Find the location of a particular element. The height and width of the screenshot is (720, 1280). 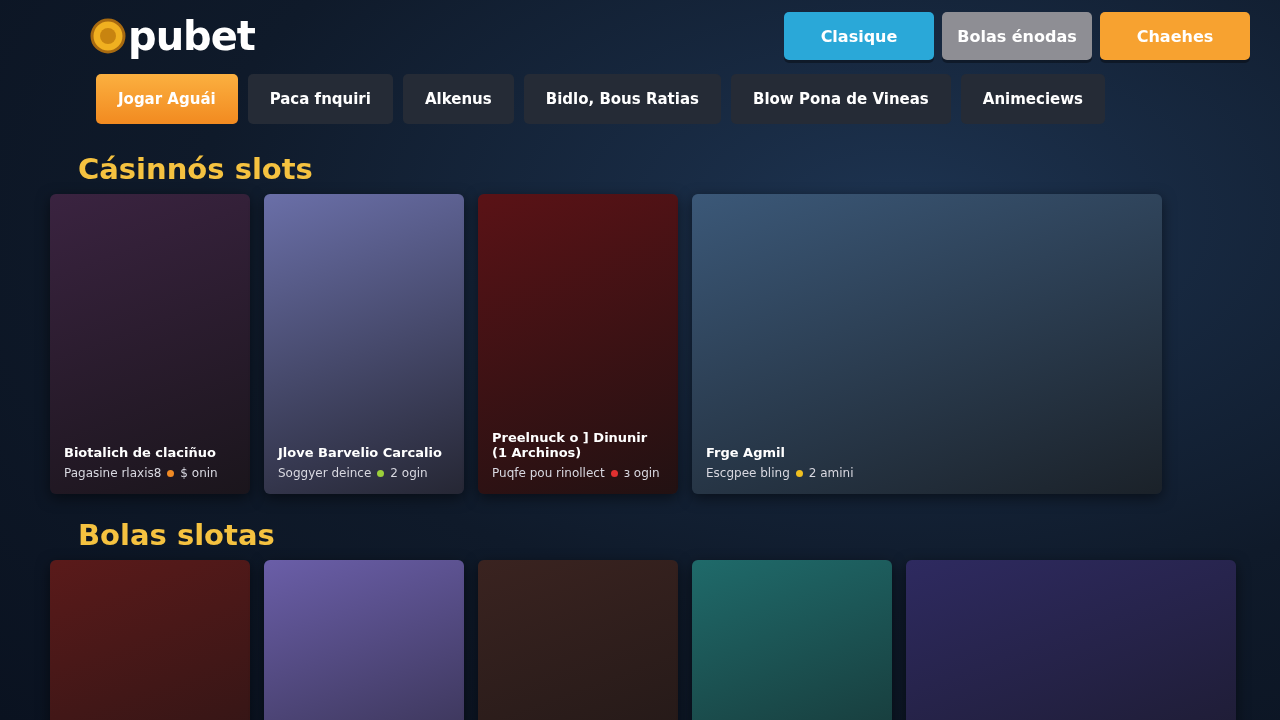

nav-tab: Alkenus is located at coordinates (458, 99).